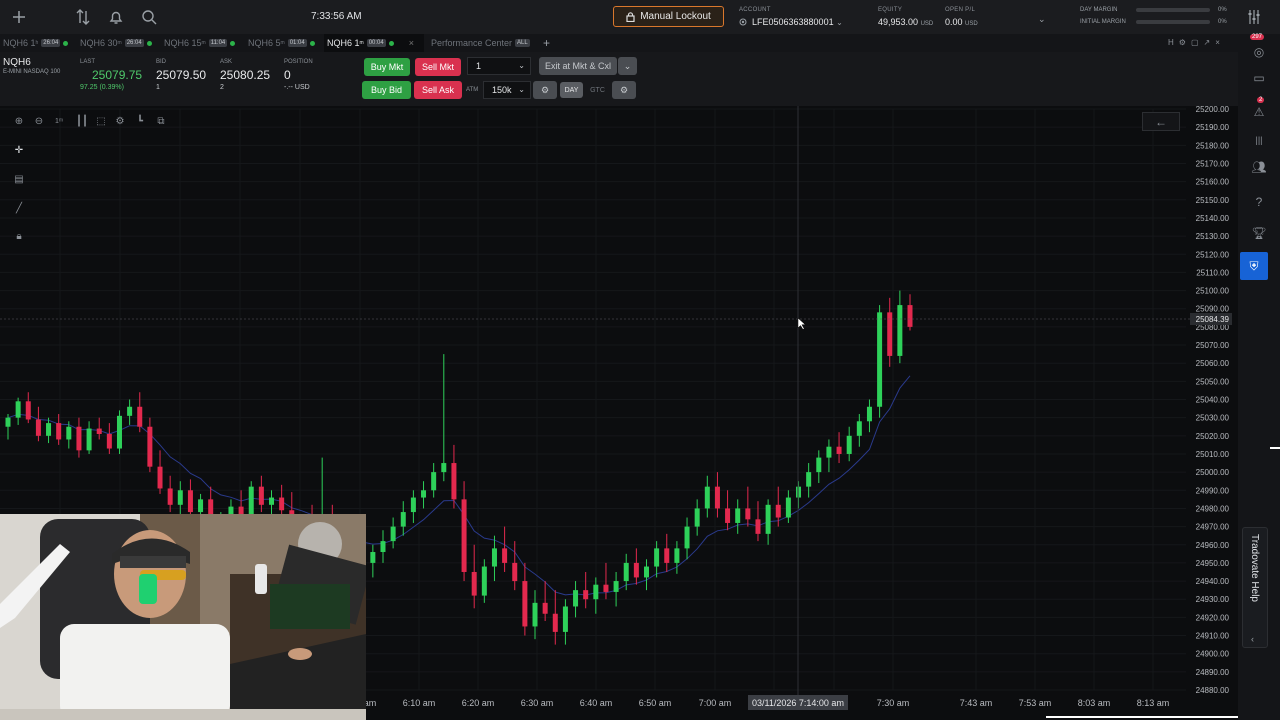  I want to click on draw-line-icon: ╱, so click(19, 208).